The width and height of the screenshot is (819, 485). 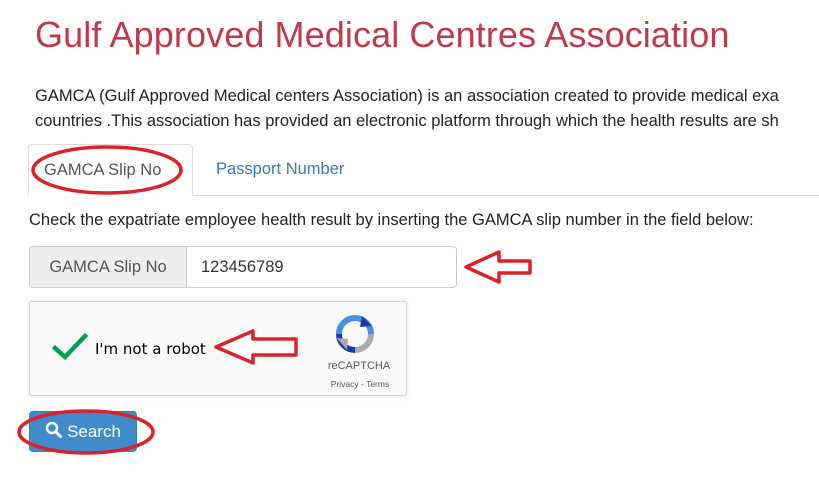 I want to click on search-button: Search, so click(x=83, y=431).